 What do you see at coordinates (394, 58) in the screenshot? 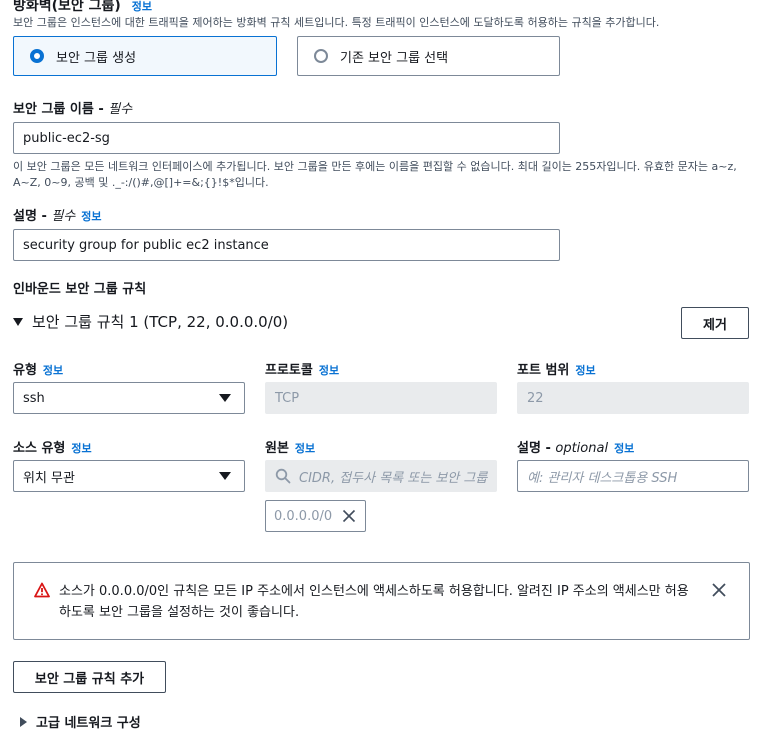
I see `select-existing-security-group-label: 기존 보안 그룹 선택` at bounding box center [394, 58].